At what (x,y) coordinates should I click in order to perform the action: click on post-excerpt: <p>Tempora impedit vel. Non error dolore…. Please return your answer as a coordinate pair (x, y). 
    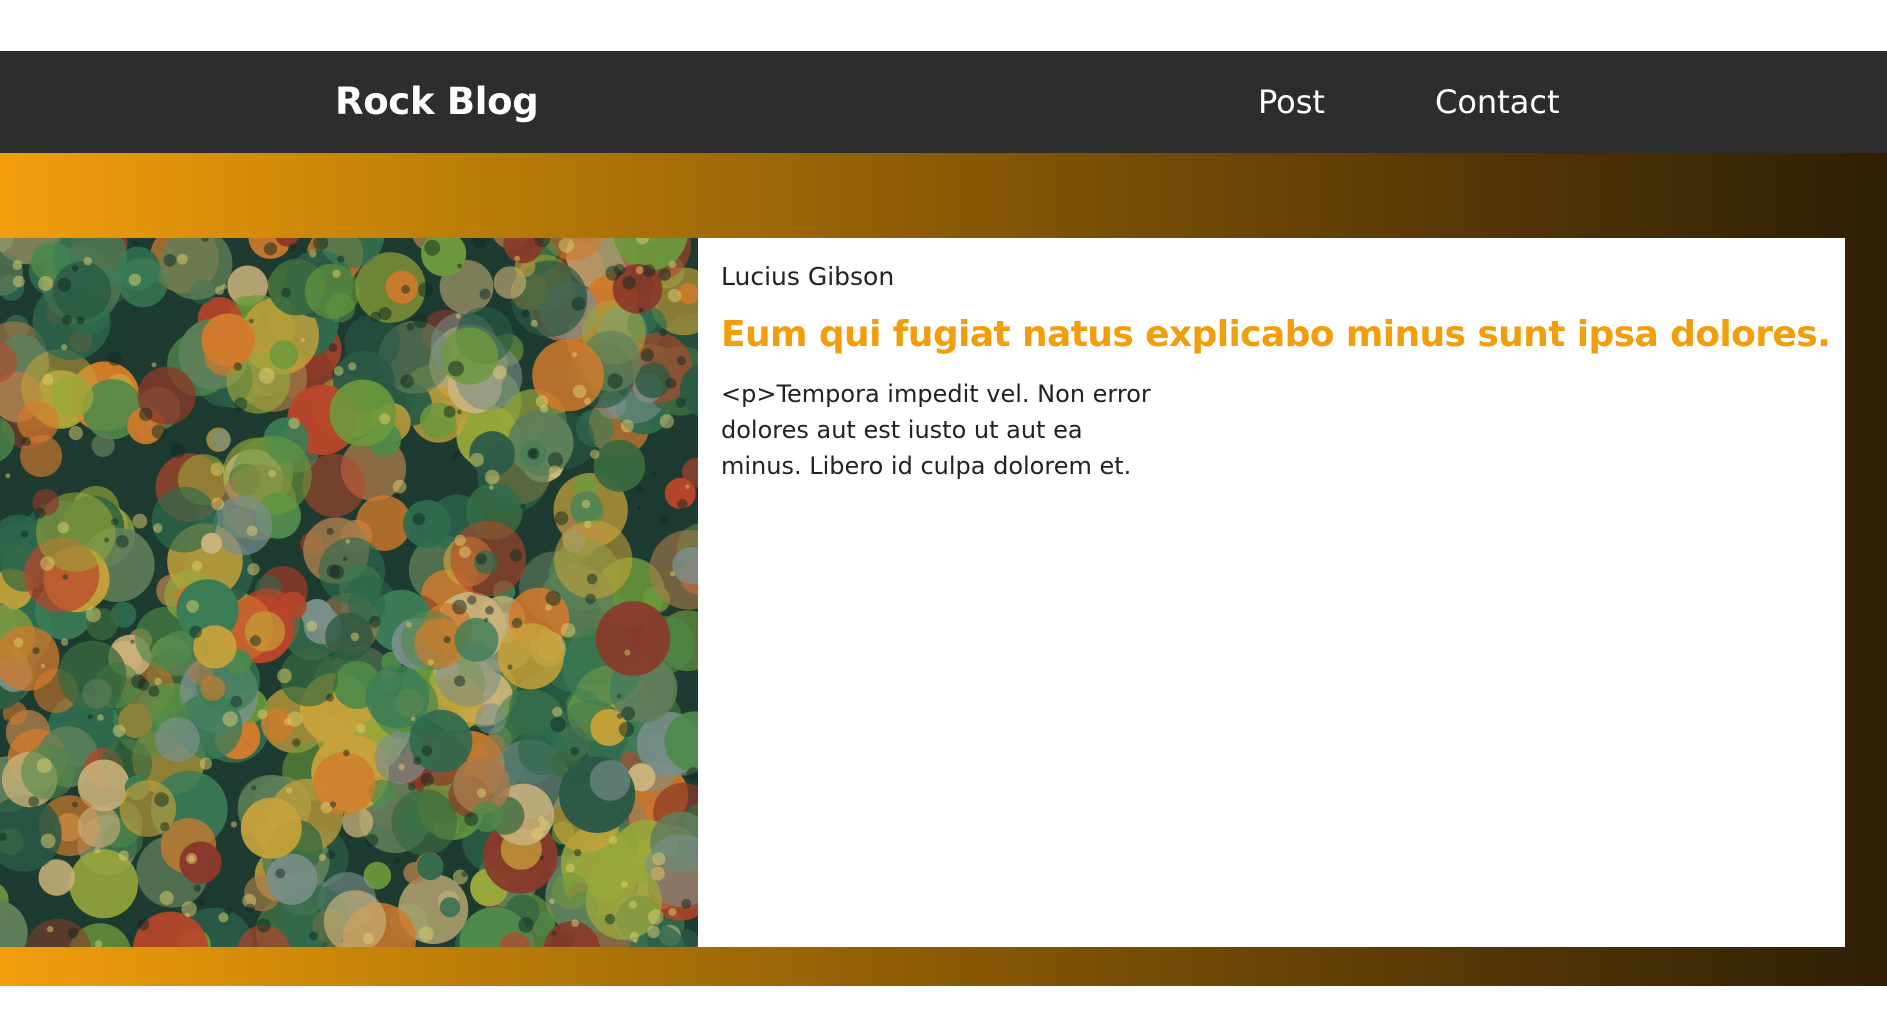
    Looking at the image, I should click on (936, 430).